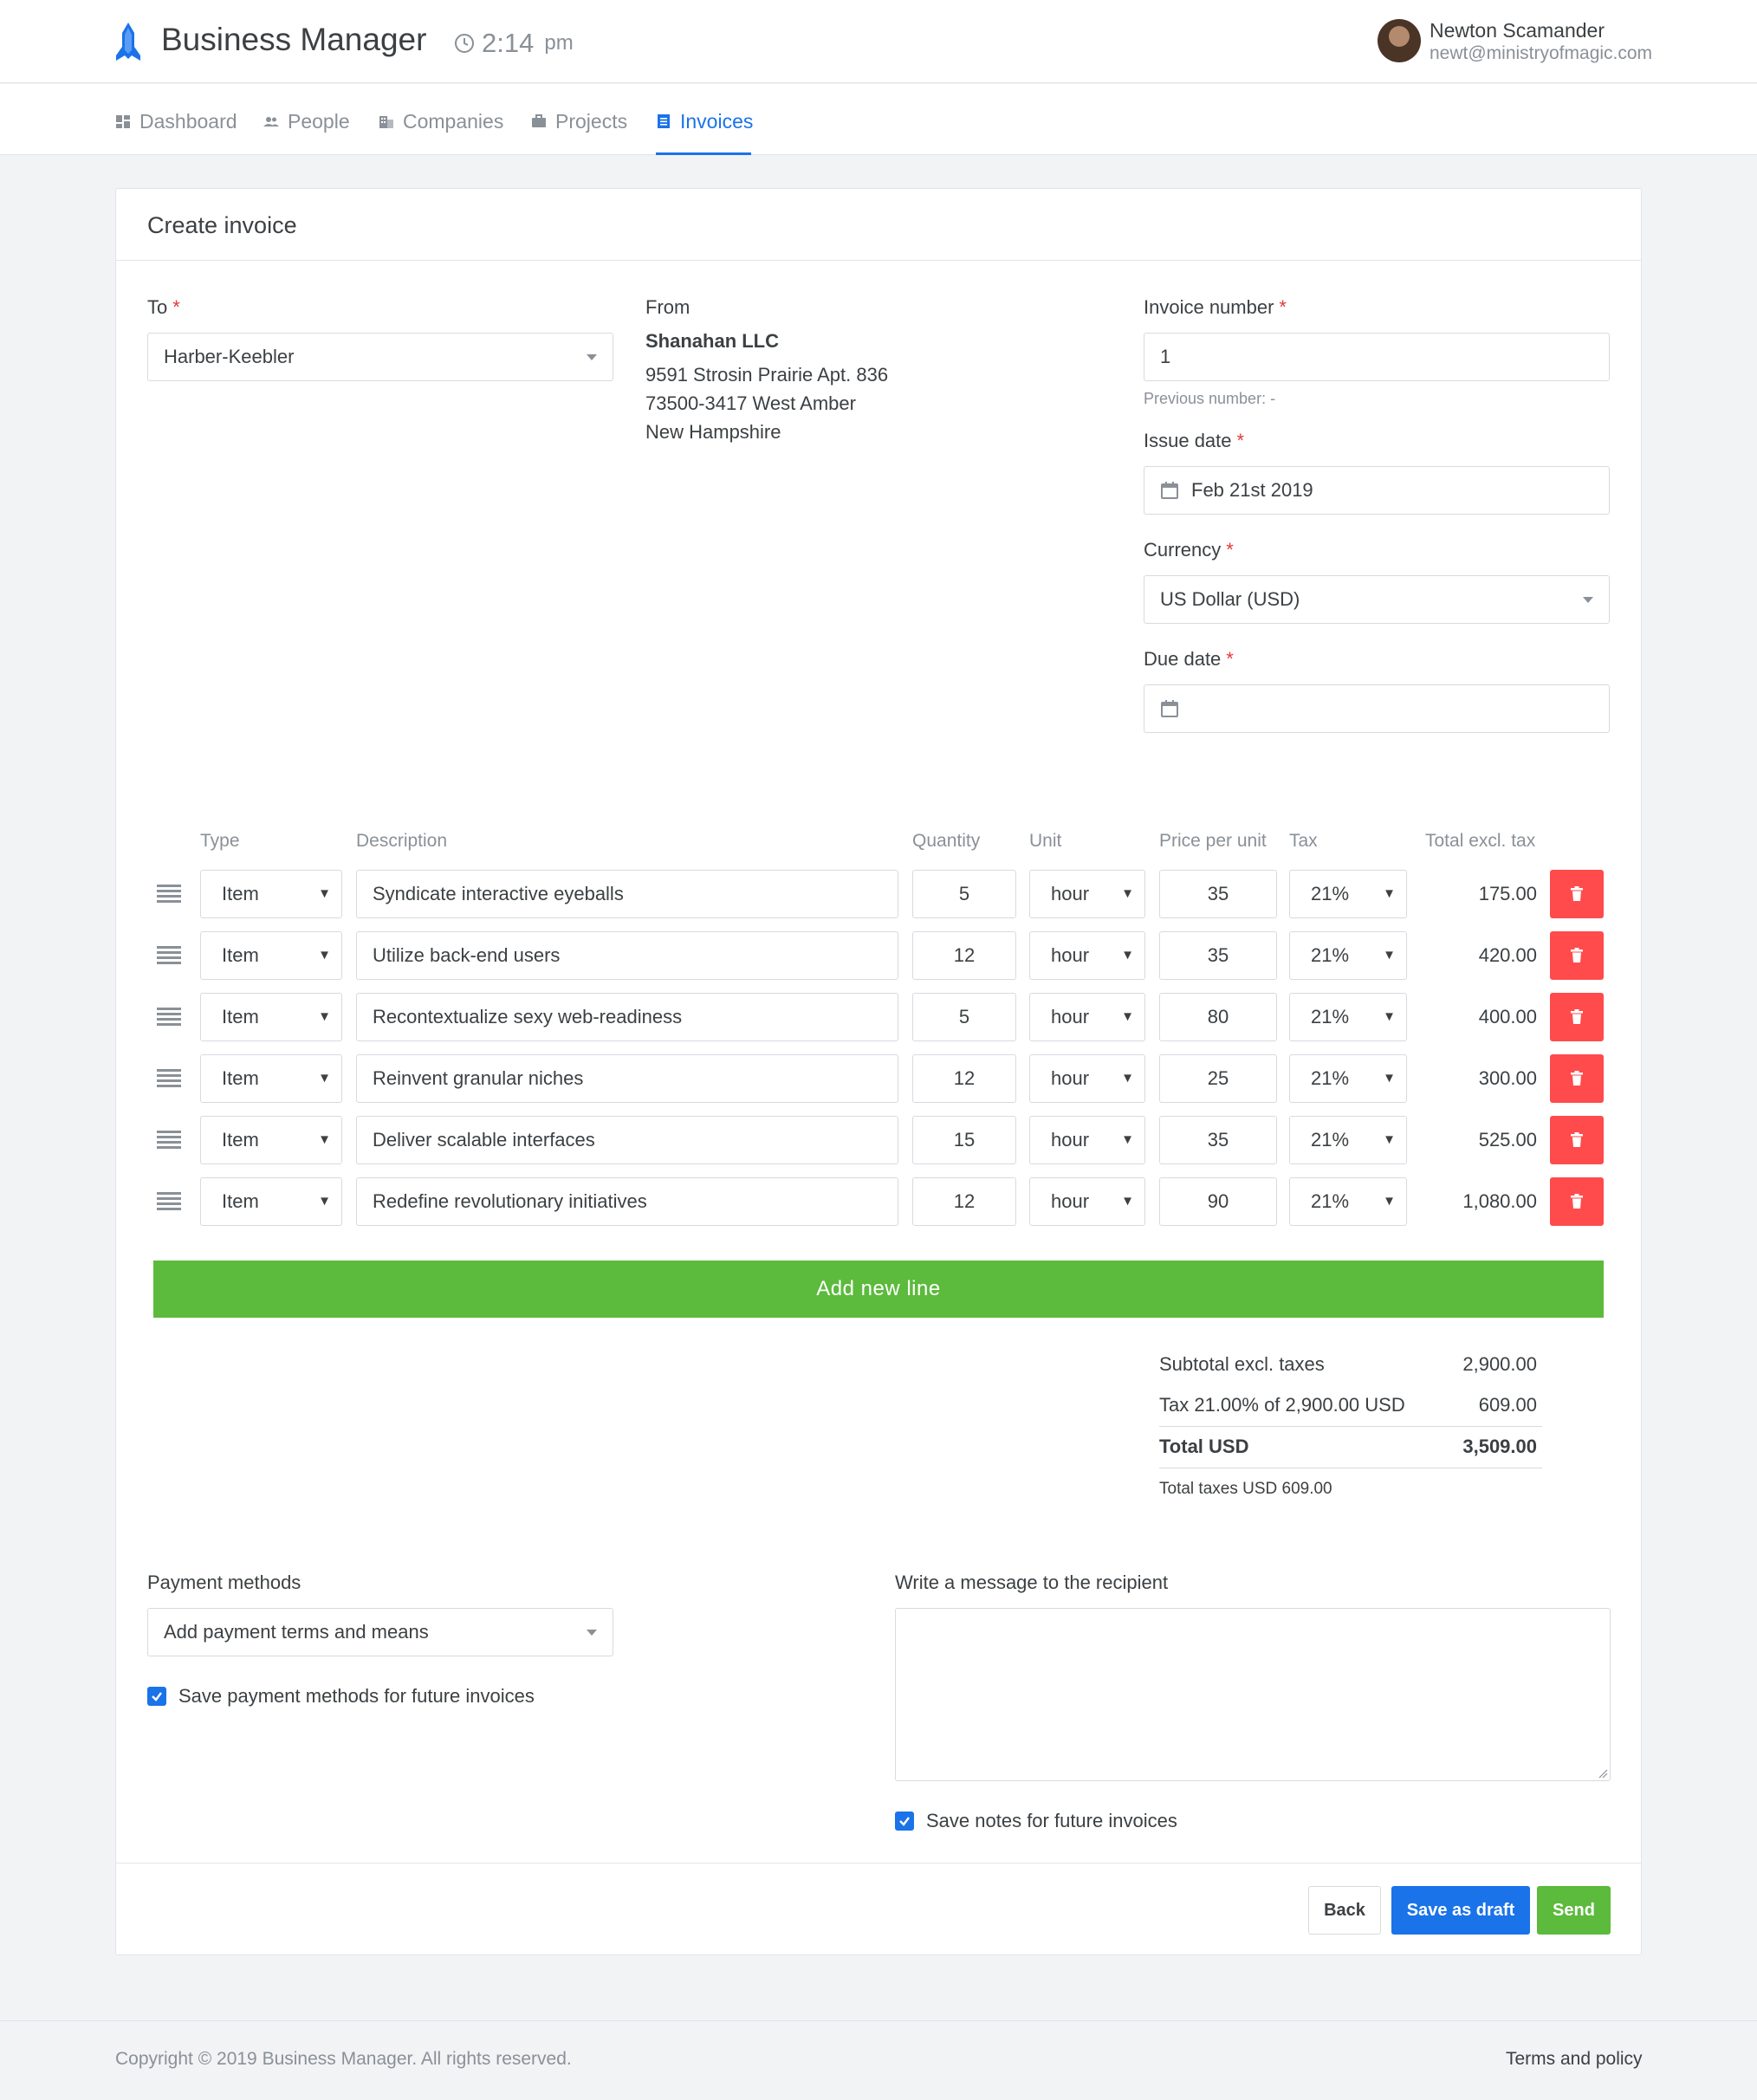 The width and height of the screenshot is (1757, 2100). Describe the element at coordinates (627, 1140) in the screenshot. I see `description-input: Deliver scalable interfaces` at that location.